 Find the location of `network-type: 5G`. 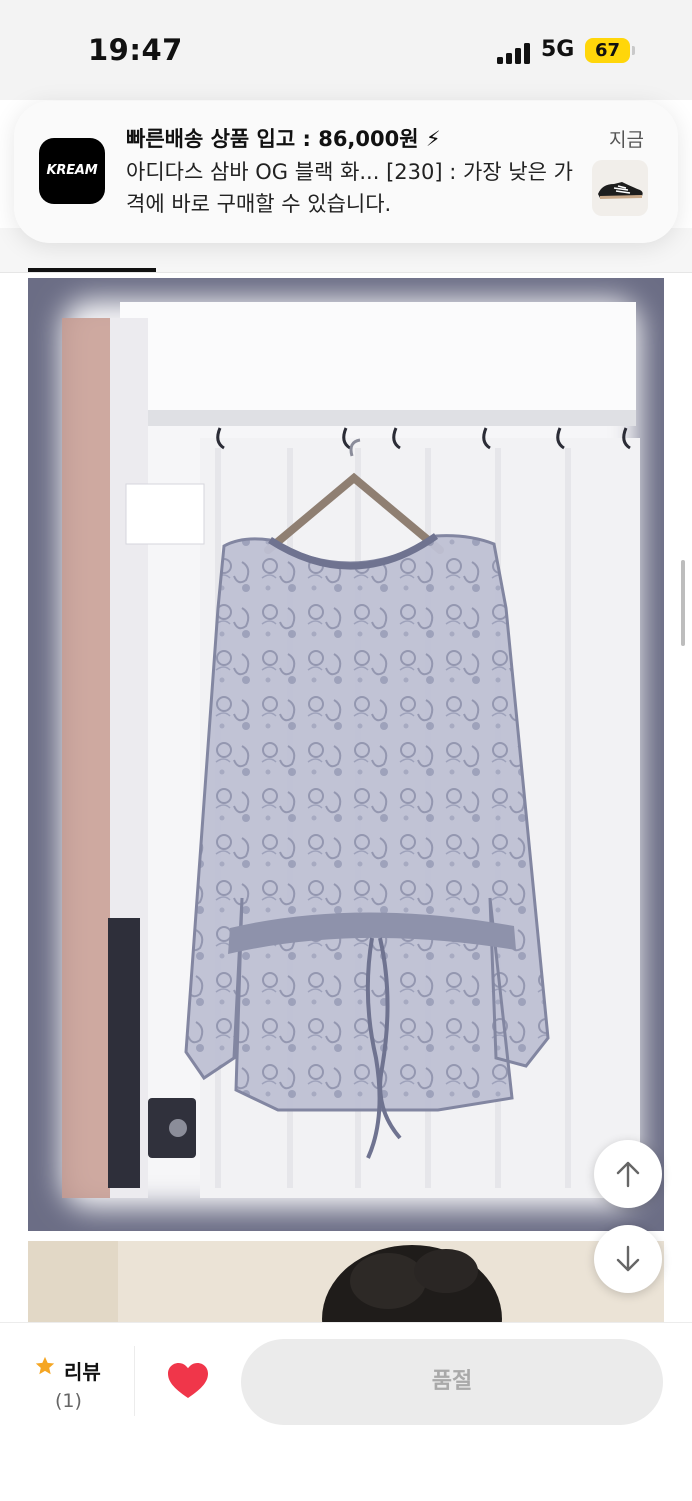

network-type: 5G is located at coordinates (558, 49).